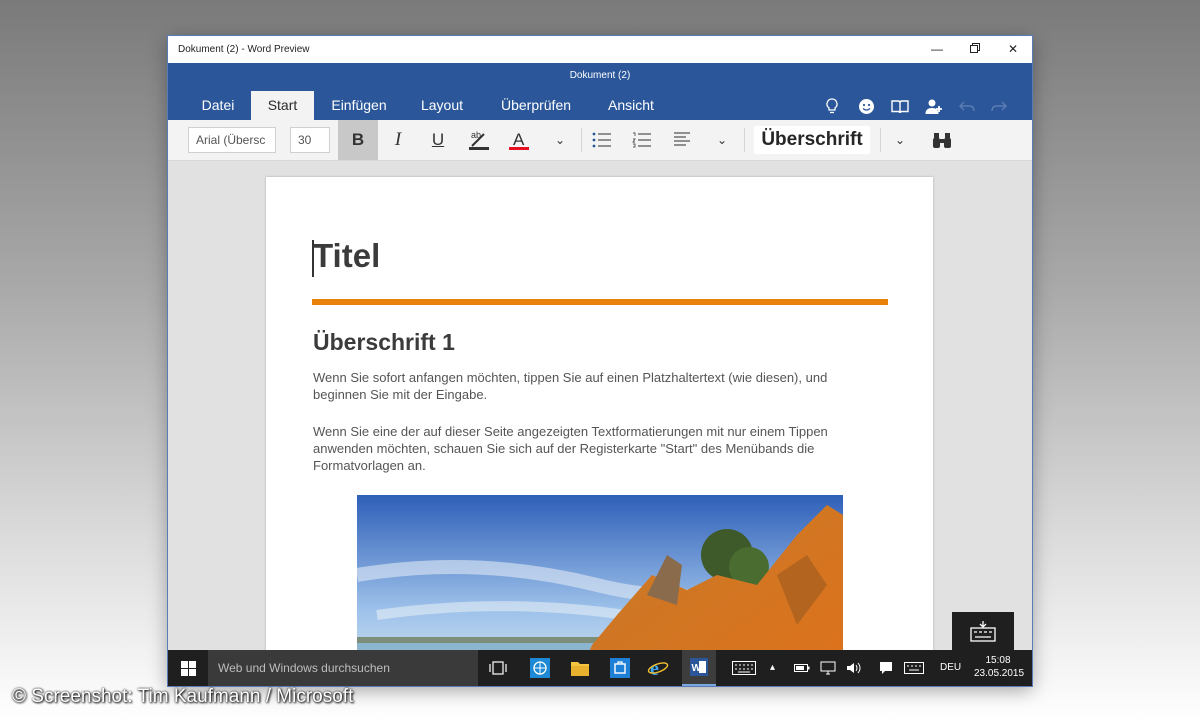  Describe the element at coordinates (937, 49) in the screenshot. I see `minimize-button: —` at that location.